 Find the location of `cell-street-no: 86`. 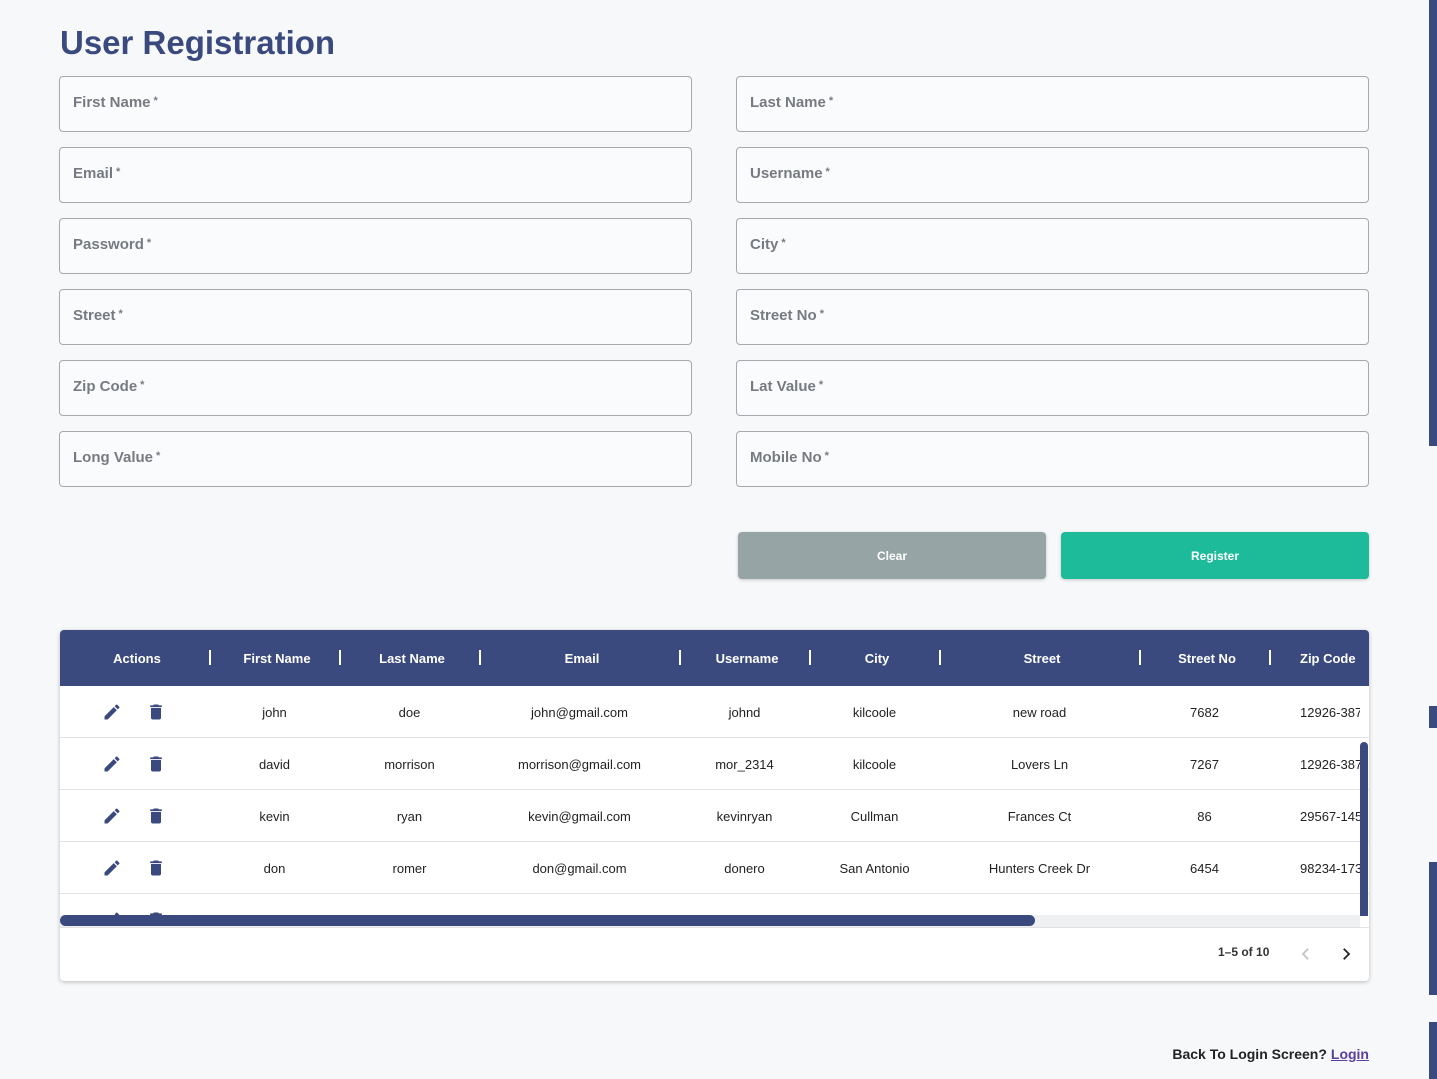

cell-street-no: 86 is located at coordinates (1204, 816).